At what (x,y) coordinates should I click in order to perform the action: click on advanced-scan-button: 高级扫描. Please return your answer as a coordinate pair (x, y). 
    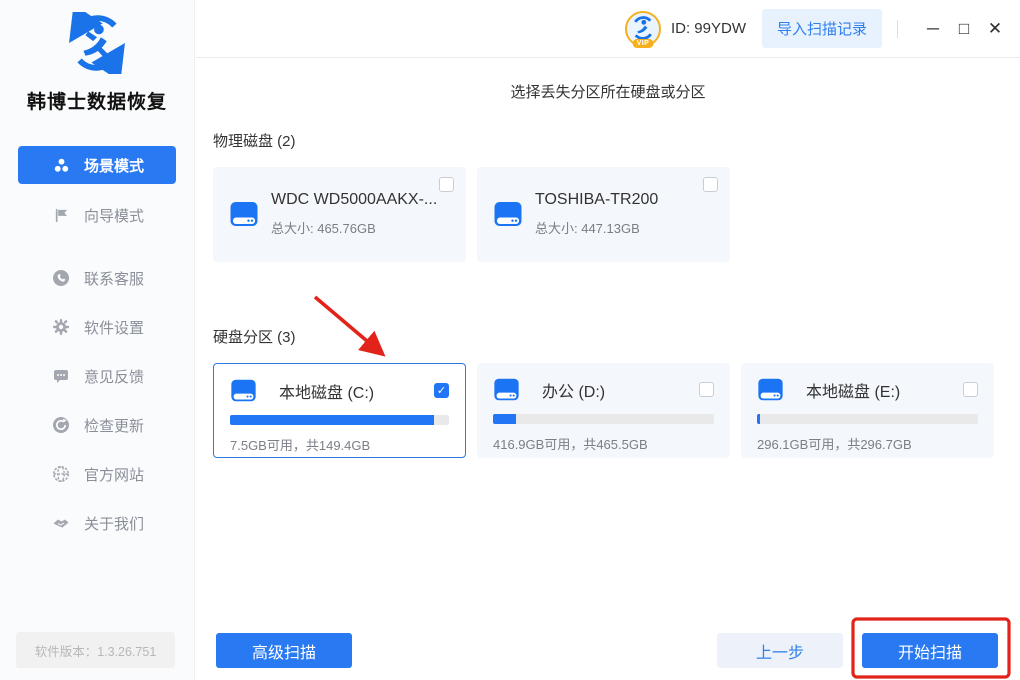
    Looking at the image, I should click on (284, 650).